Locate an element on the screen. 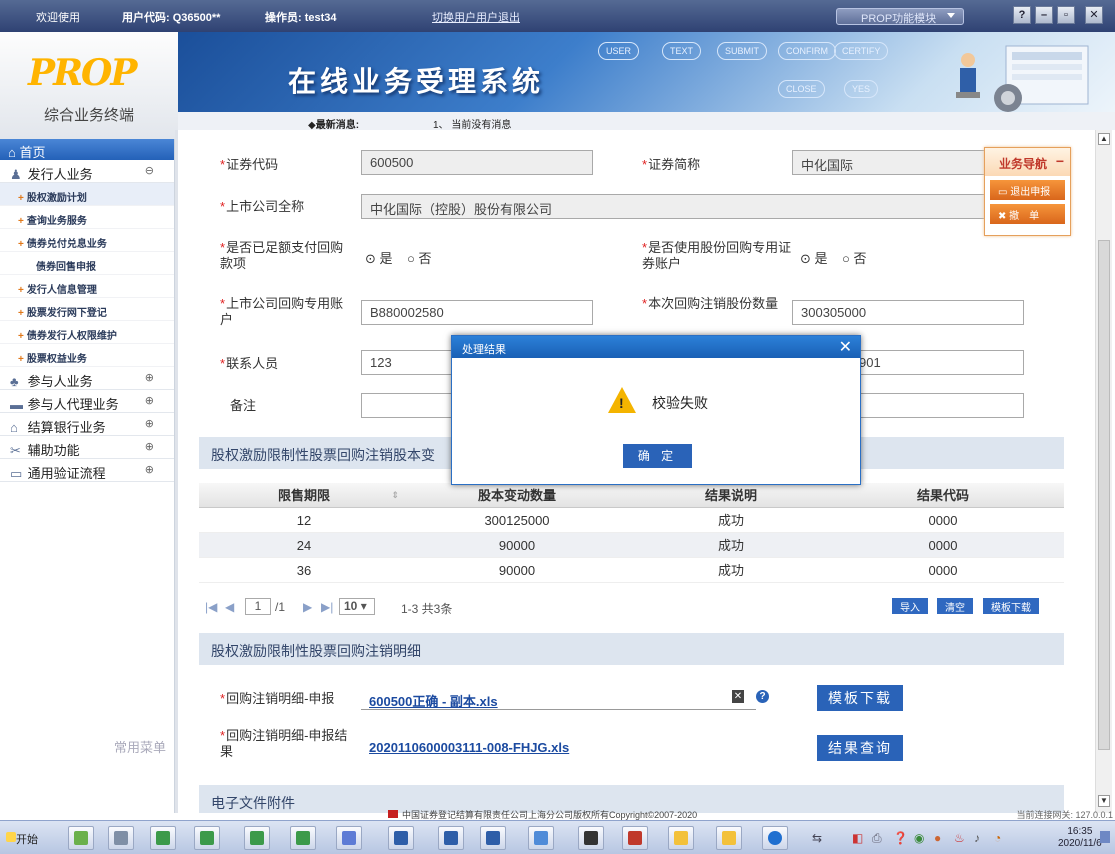  delete-file-icon: ✕ is located at coordinates (738, 696).